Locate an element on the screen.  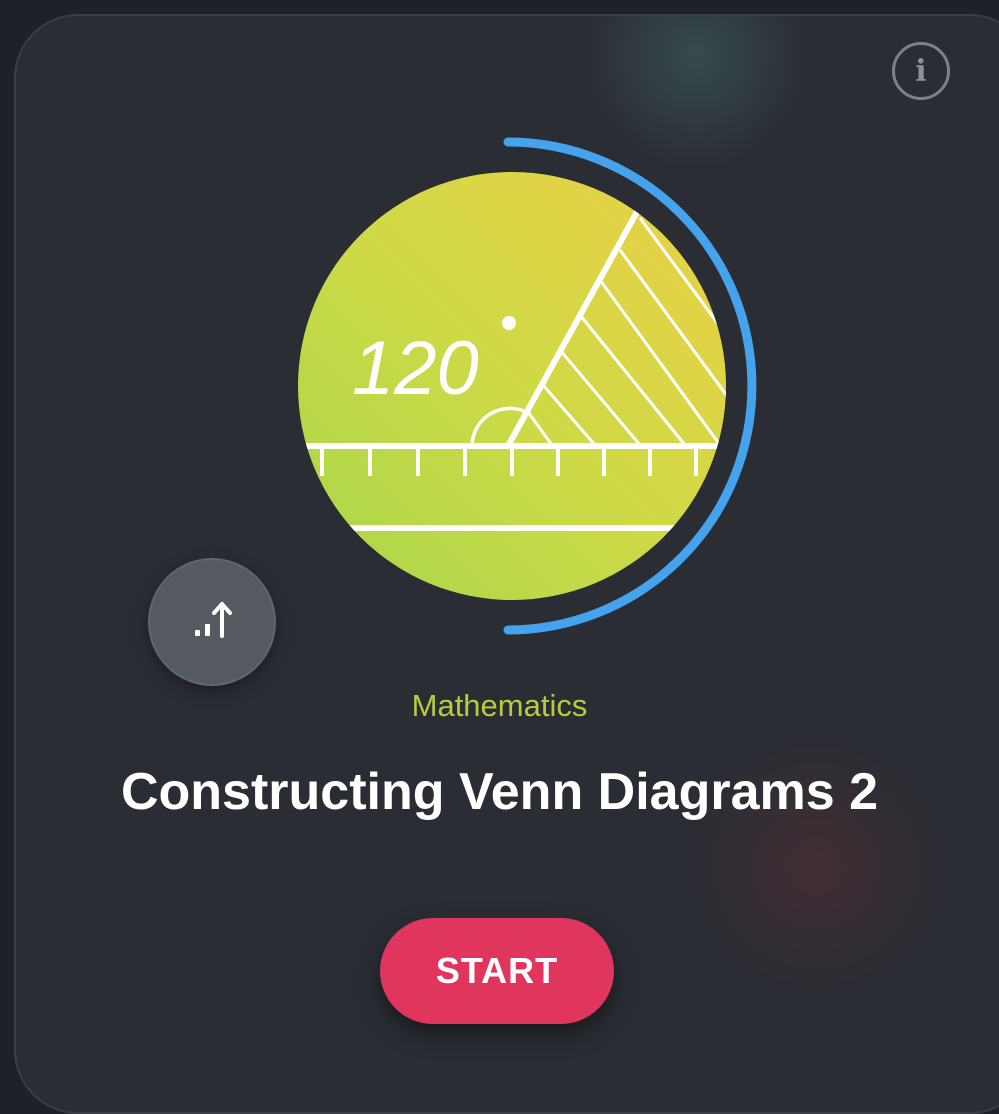
info-icon: i is located at coordinates (921, 71).